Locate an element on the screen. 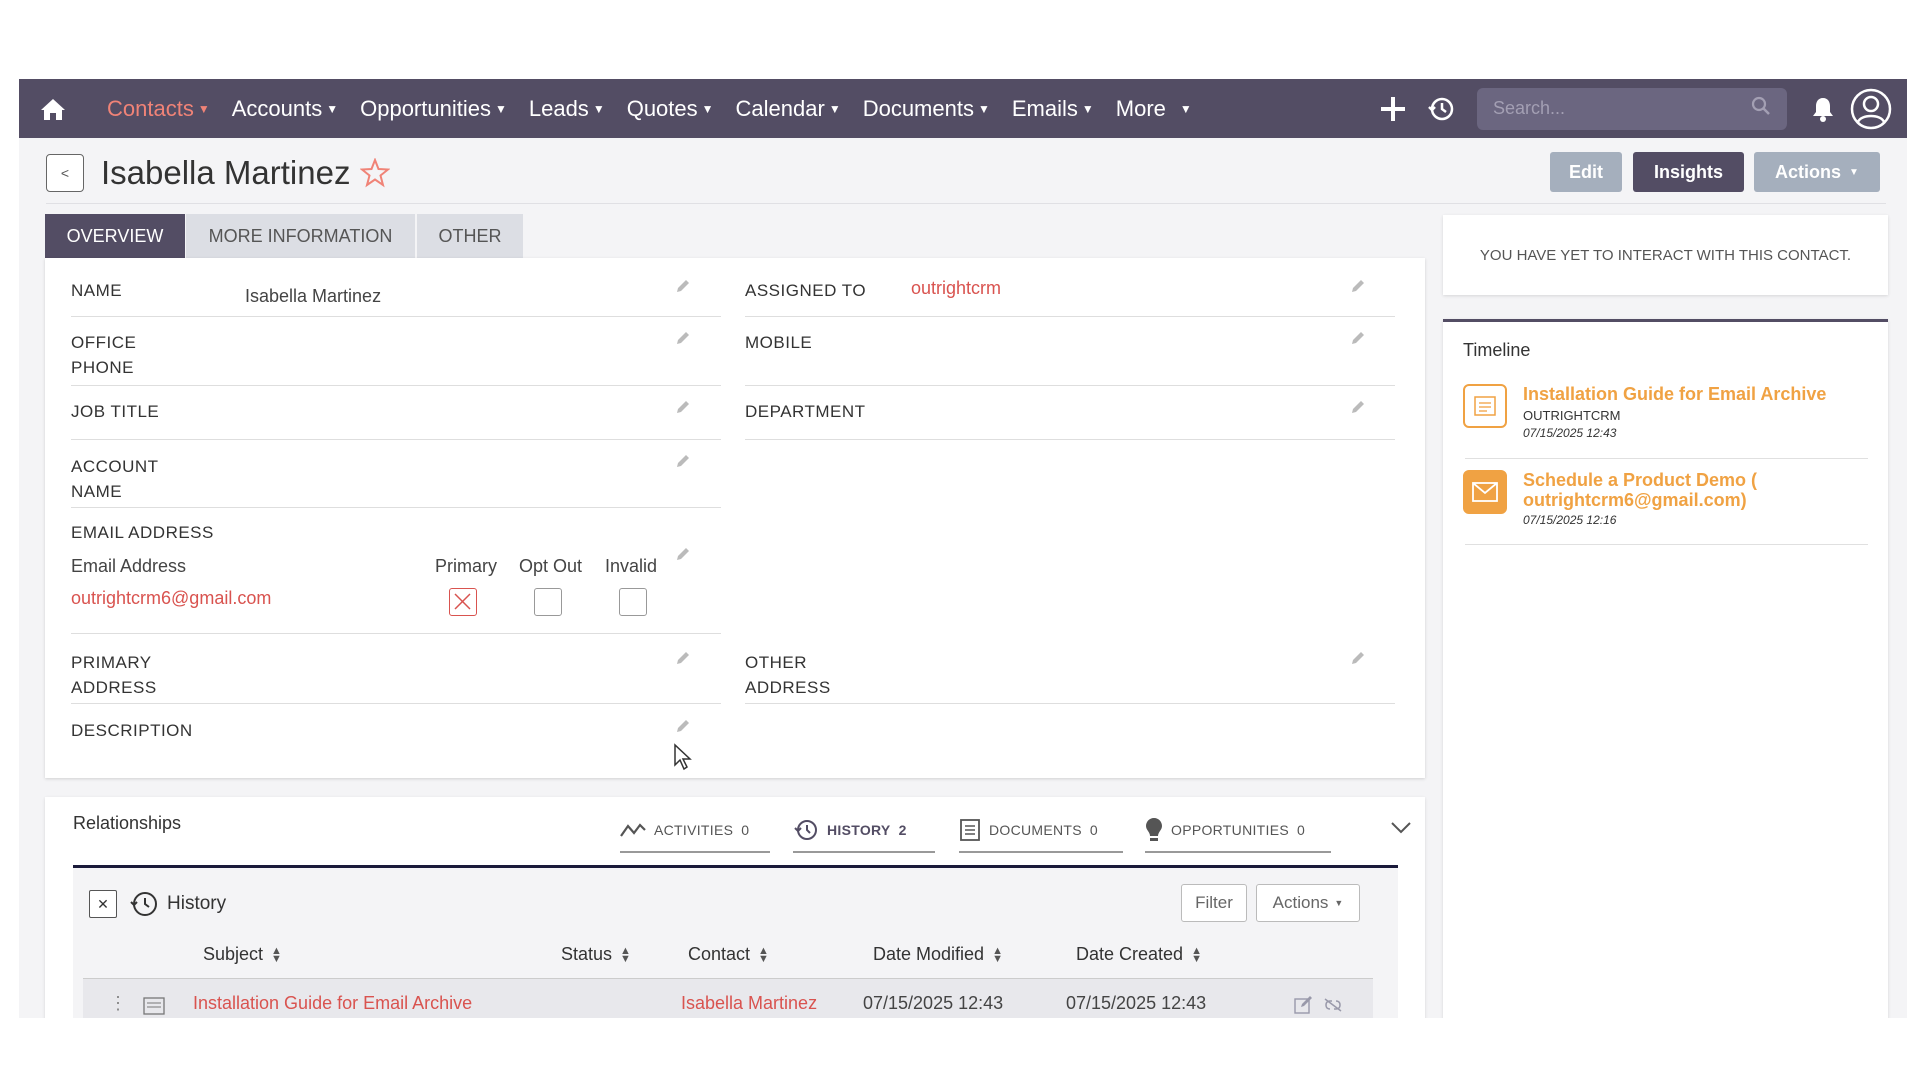 This screenshot has width=1920, height=1080. envelope-icon is located at coordinates (1485, 492).